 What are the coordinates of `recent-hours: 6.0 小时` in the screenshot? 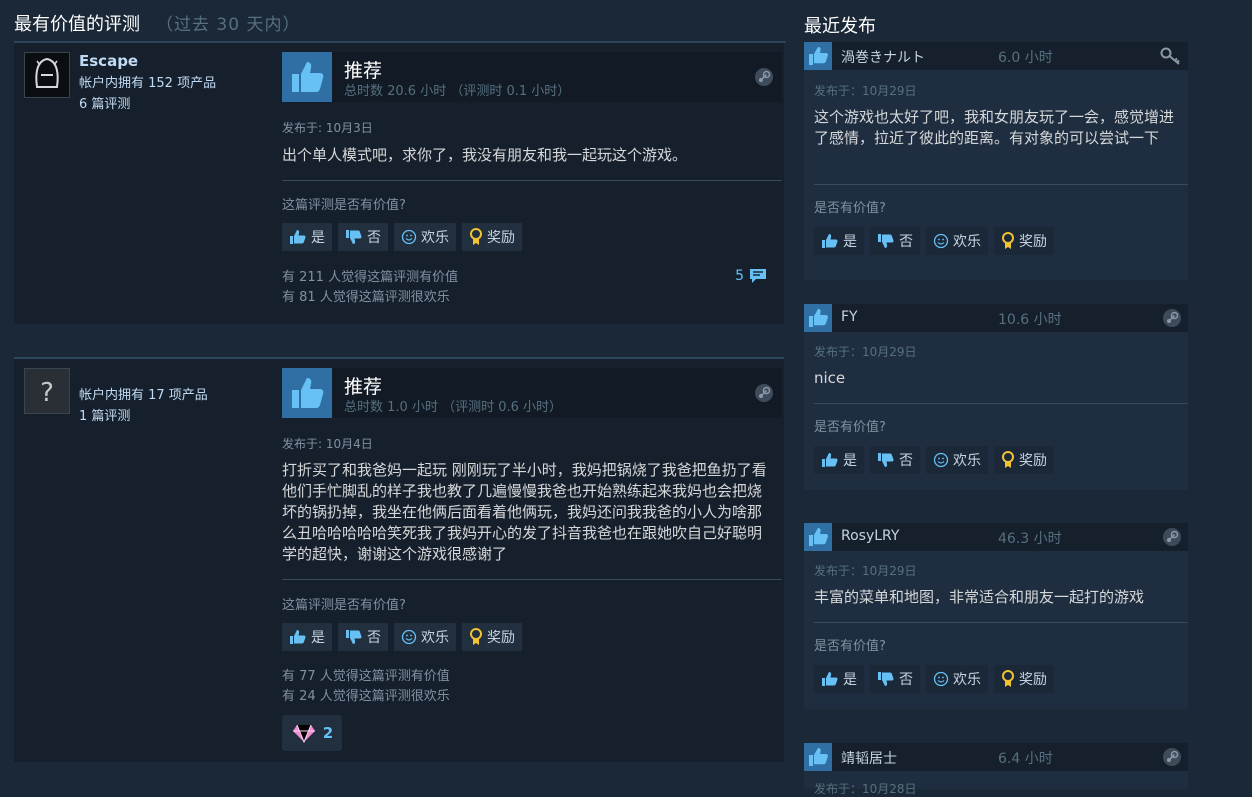 It's located at (1025, 58).